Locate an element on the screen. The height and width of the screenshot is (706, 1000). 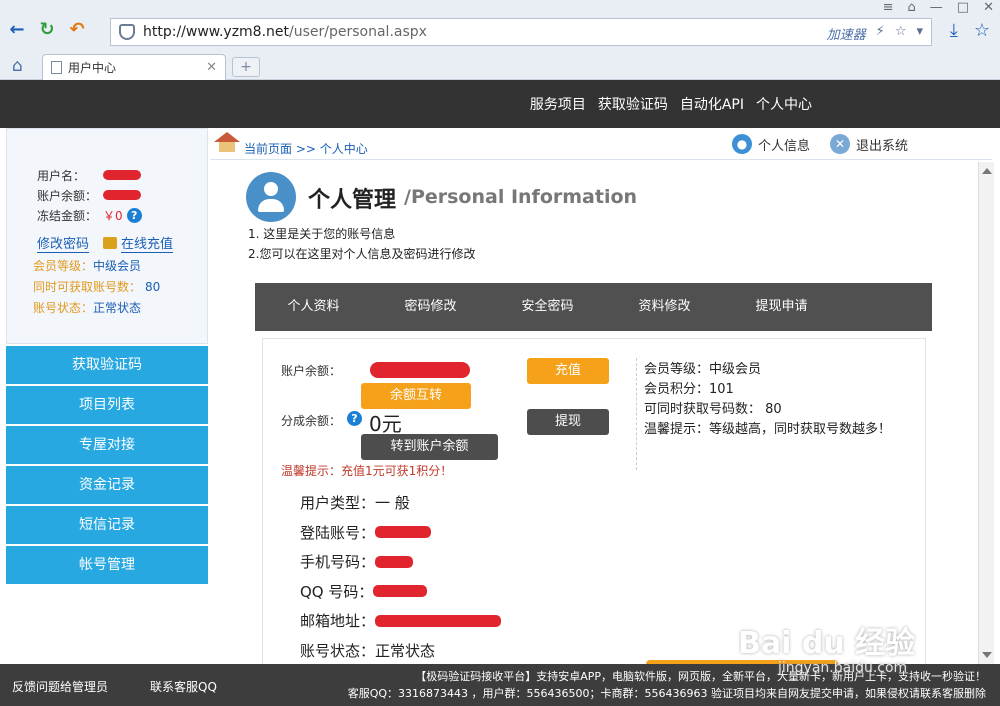
phone-redaction is located at coordinates (394, 561).